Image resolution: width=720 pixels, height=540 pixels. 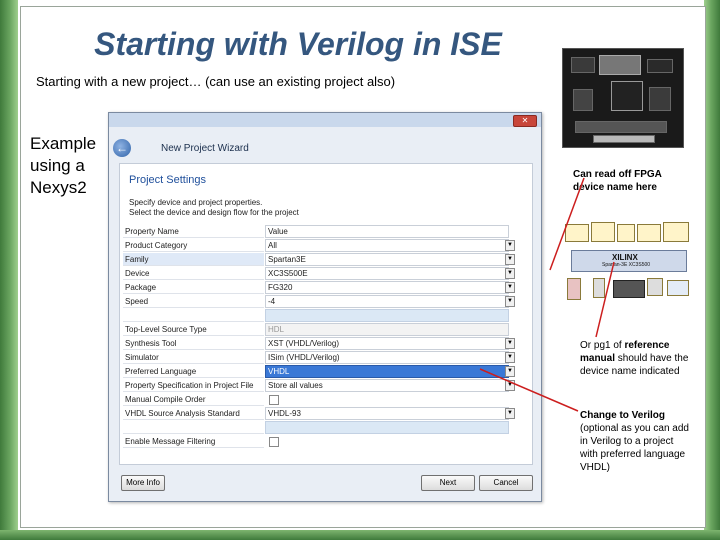 I want to click on slide-title: Starting with Verilog in ISE, so click(x=298, y=44).